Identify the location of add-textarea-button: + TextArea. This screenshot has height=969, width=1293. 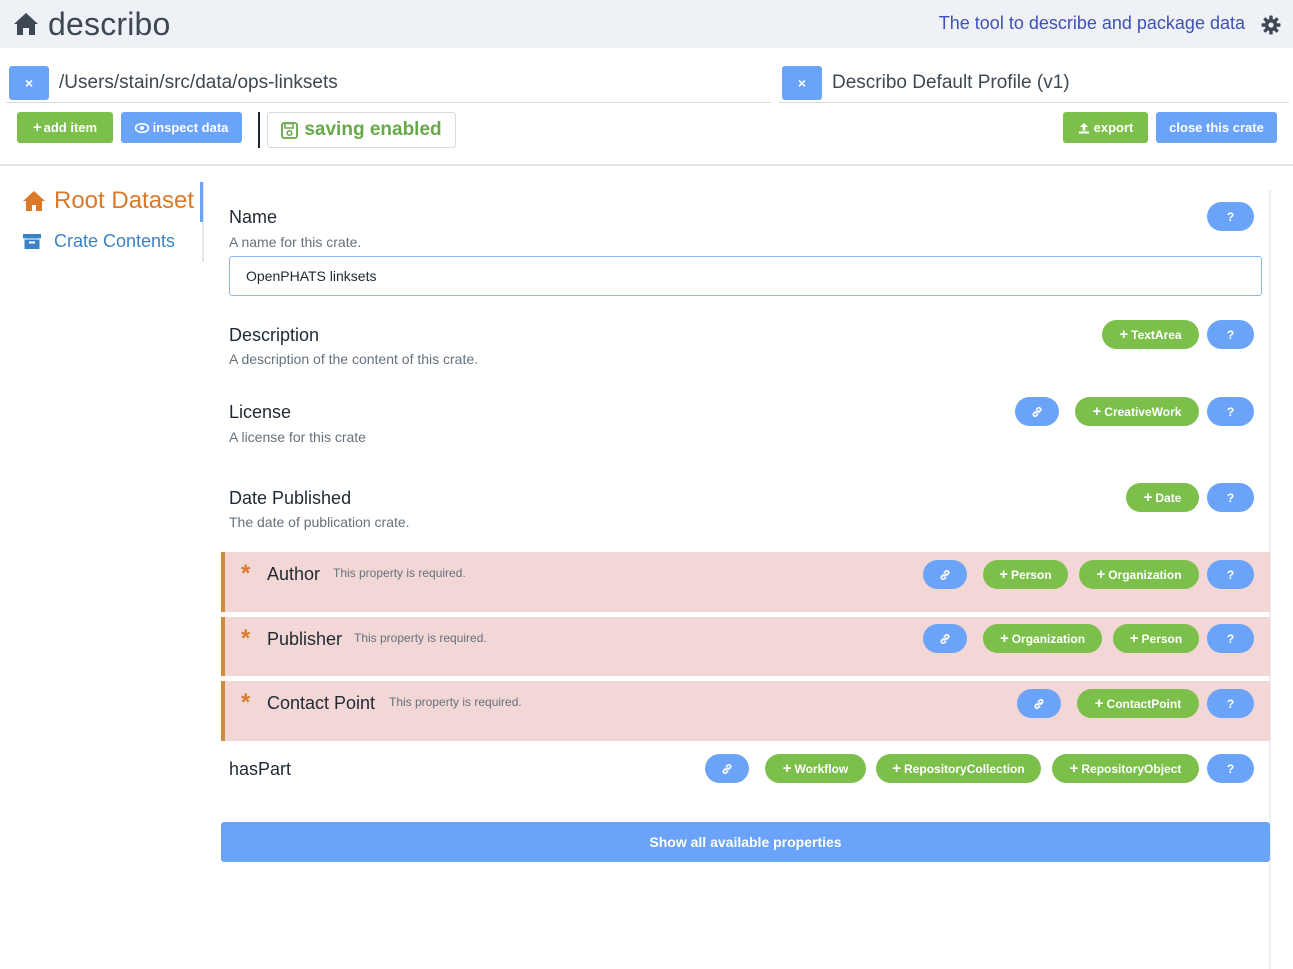
(1150, 334).